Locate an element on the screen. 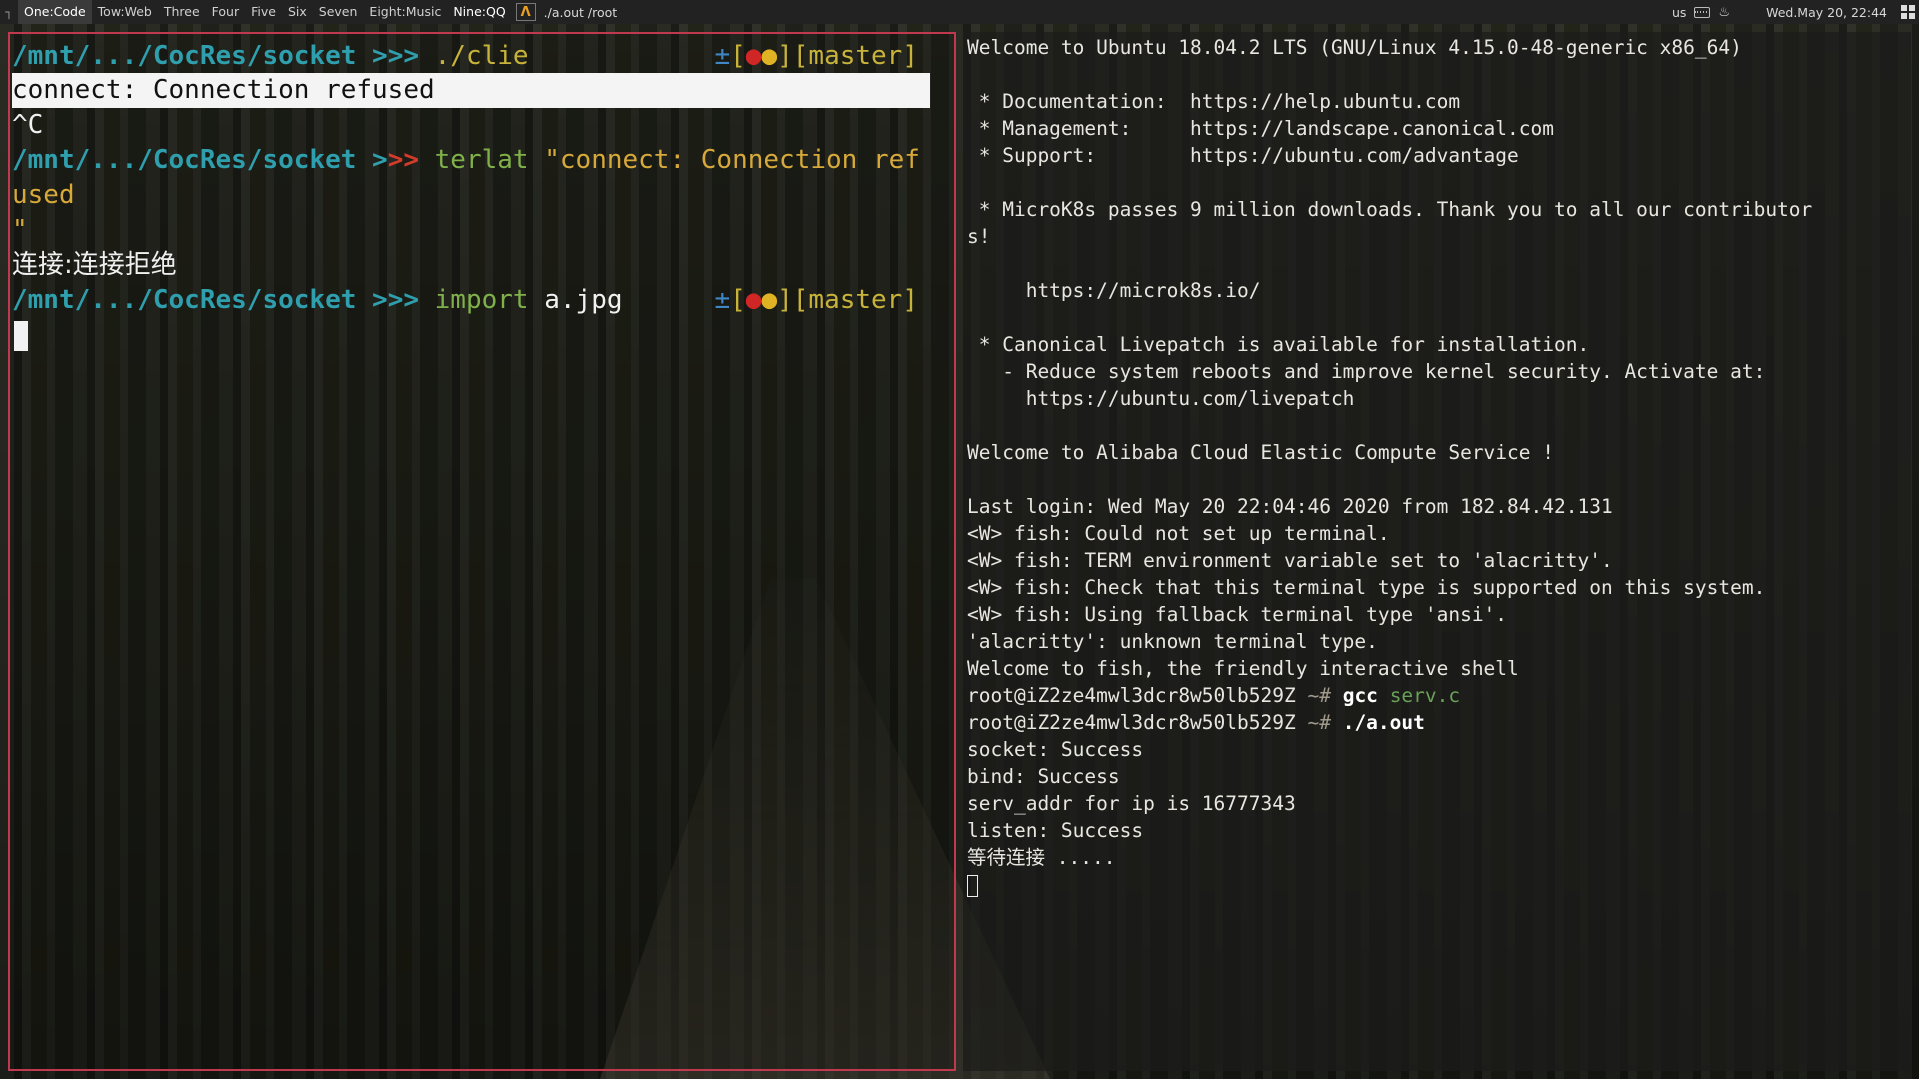  command-arg: serv.c is located at coordinates (1425, 695).